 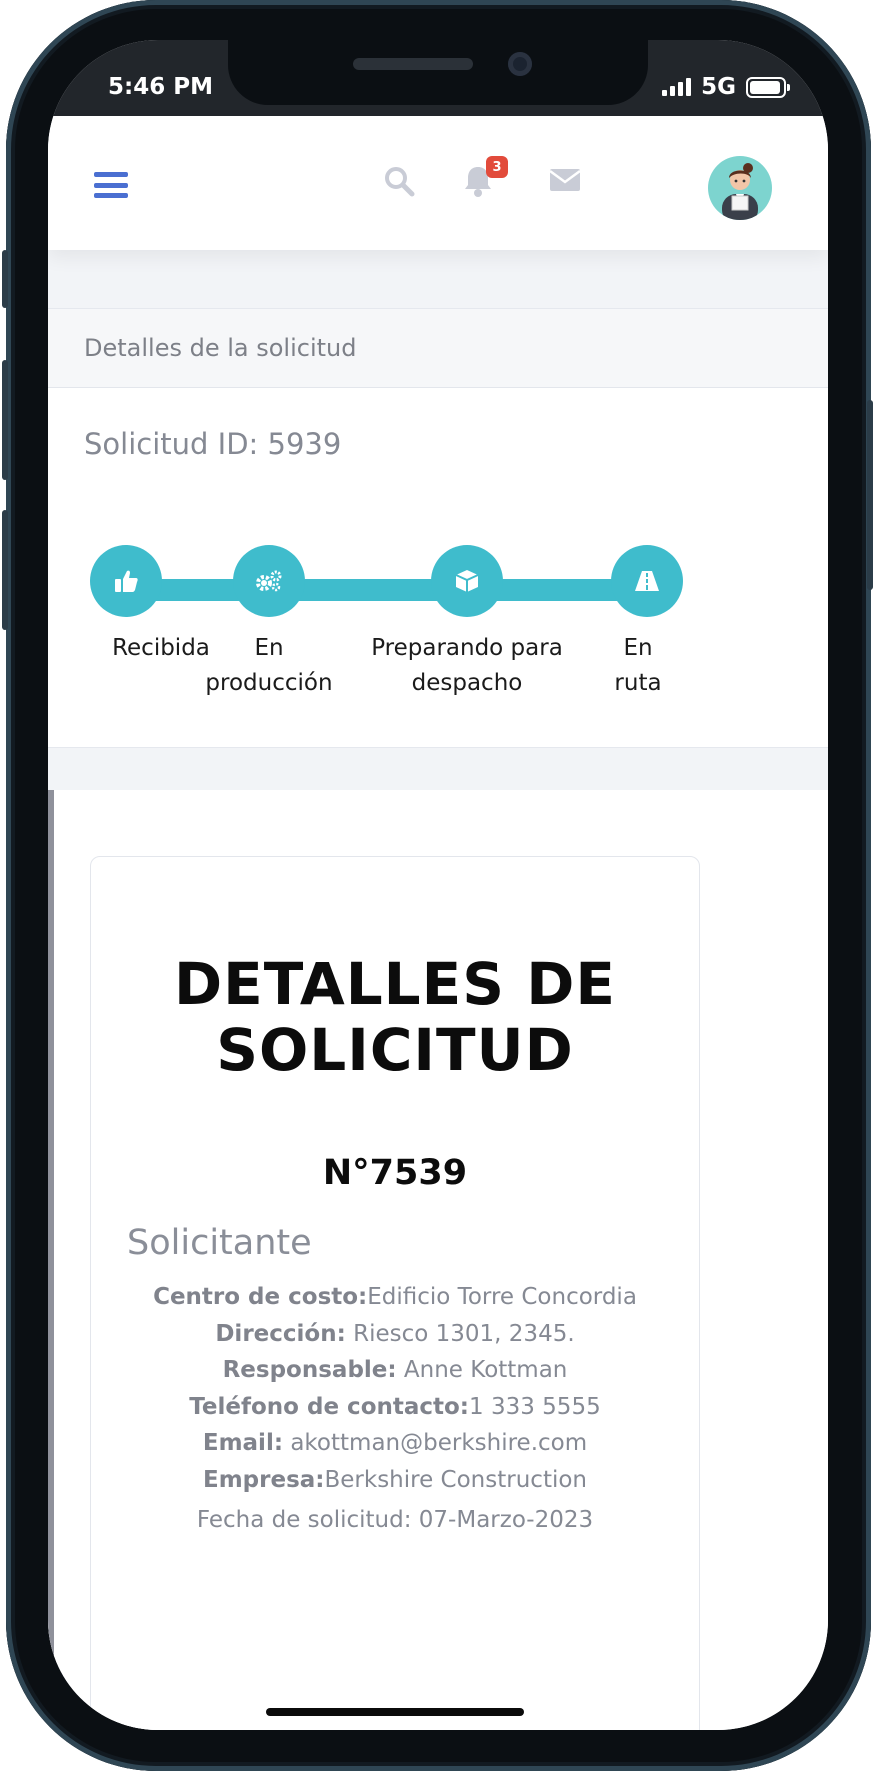 I want to click on signal-icon, so click(x=677, y=87).